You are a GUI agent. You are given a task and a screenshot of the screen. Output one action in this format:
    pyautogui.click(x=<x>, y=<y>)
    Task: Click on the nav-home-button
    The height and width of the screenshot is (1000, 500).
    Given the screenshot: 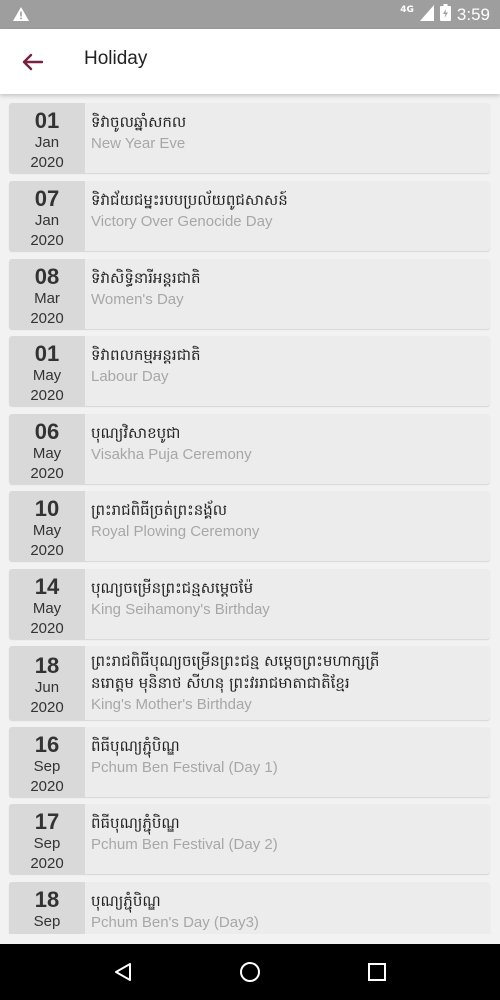 What is the action you would take?
    pyautogui.click(x=250, y=972)
    